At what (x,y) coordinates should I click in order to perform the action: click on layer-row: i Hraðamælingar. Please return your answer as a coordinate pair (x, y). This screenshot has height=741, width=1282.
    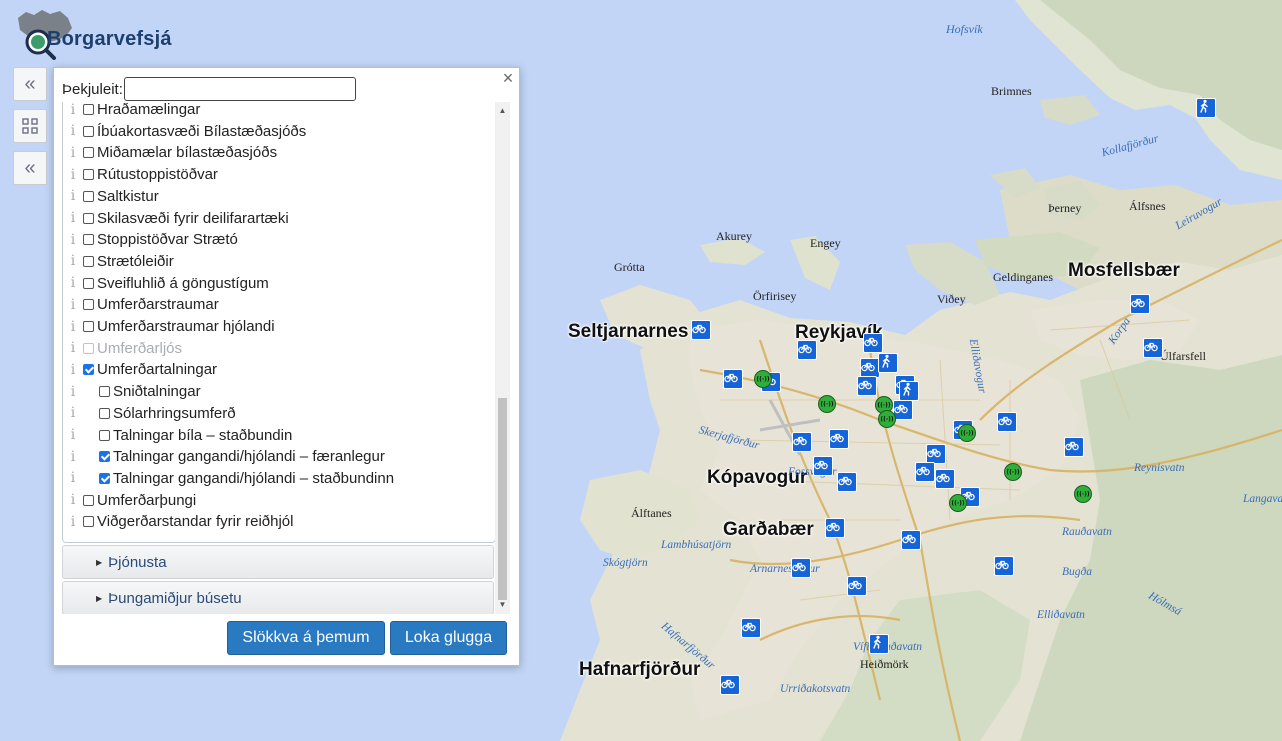
    Looking at the image, I should click on (132, 111).